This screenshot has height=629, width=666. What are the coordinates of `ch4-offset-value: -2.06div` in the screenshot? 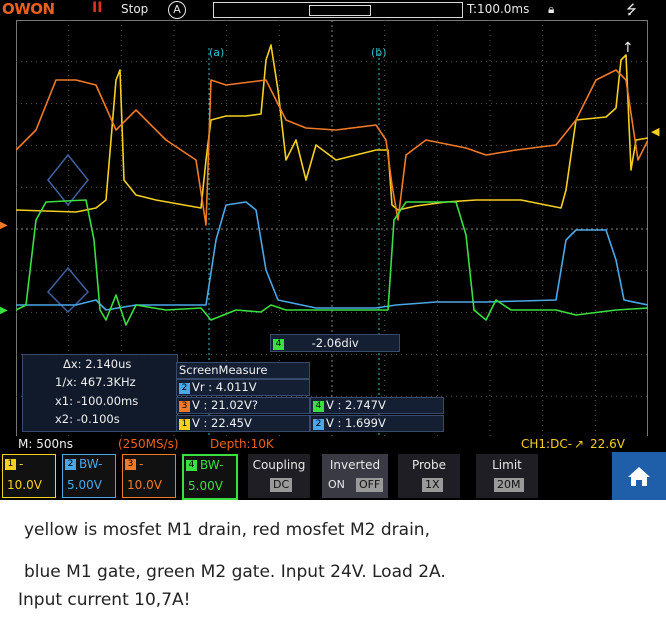 It's located at (335, 343).